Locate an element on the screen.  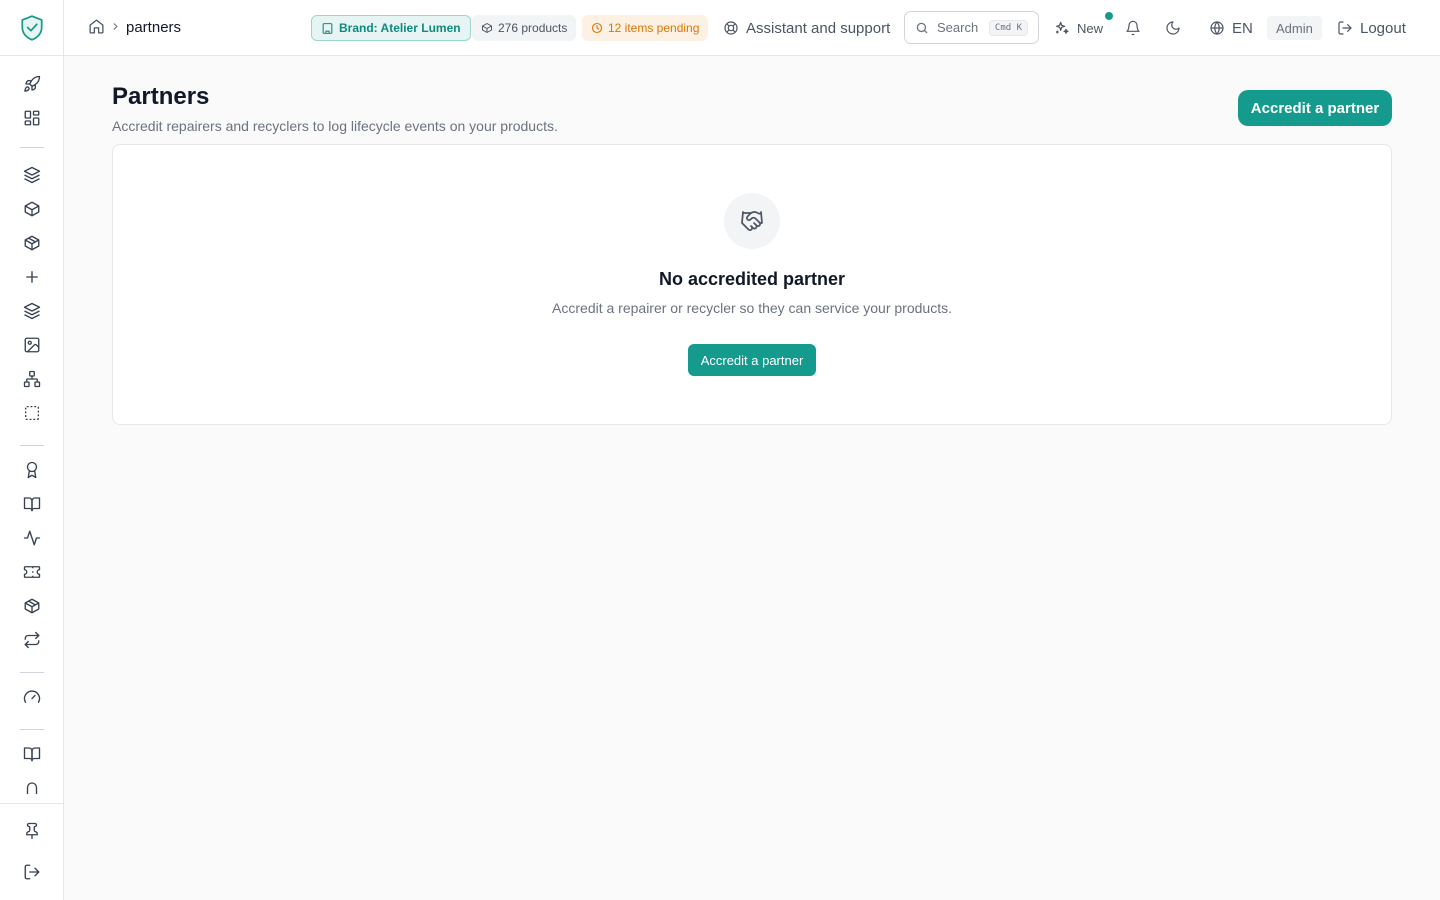
gauge-icon is located at coordinates (32, 696).